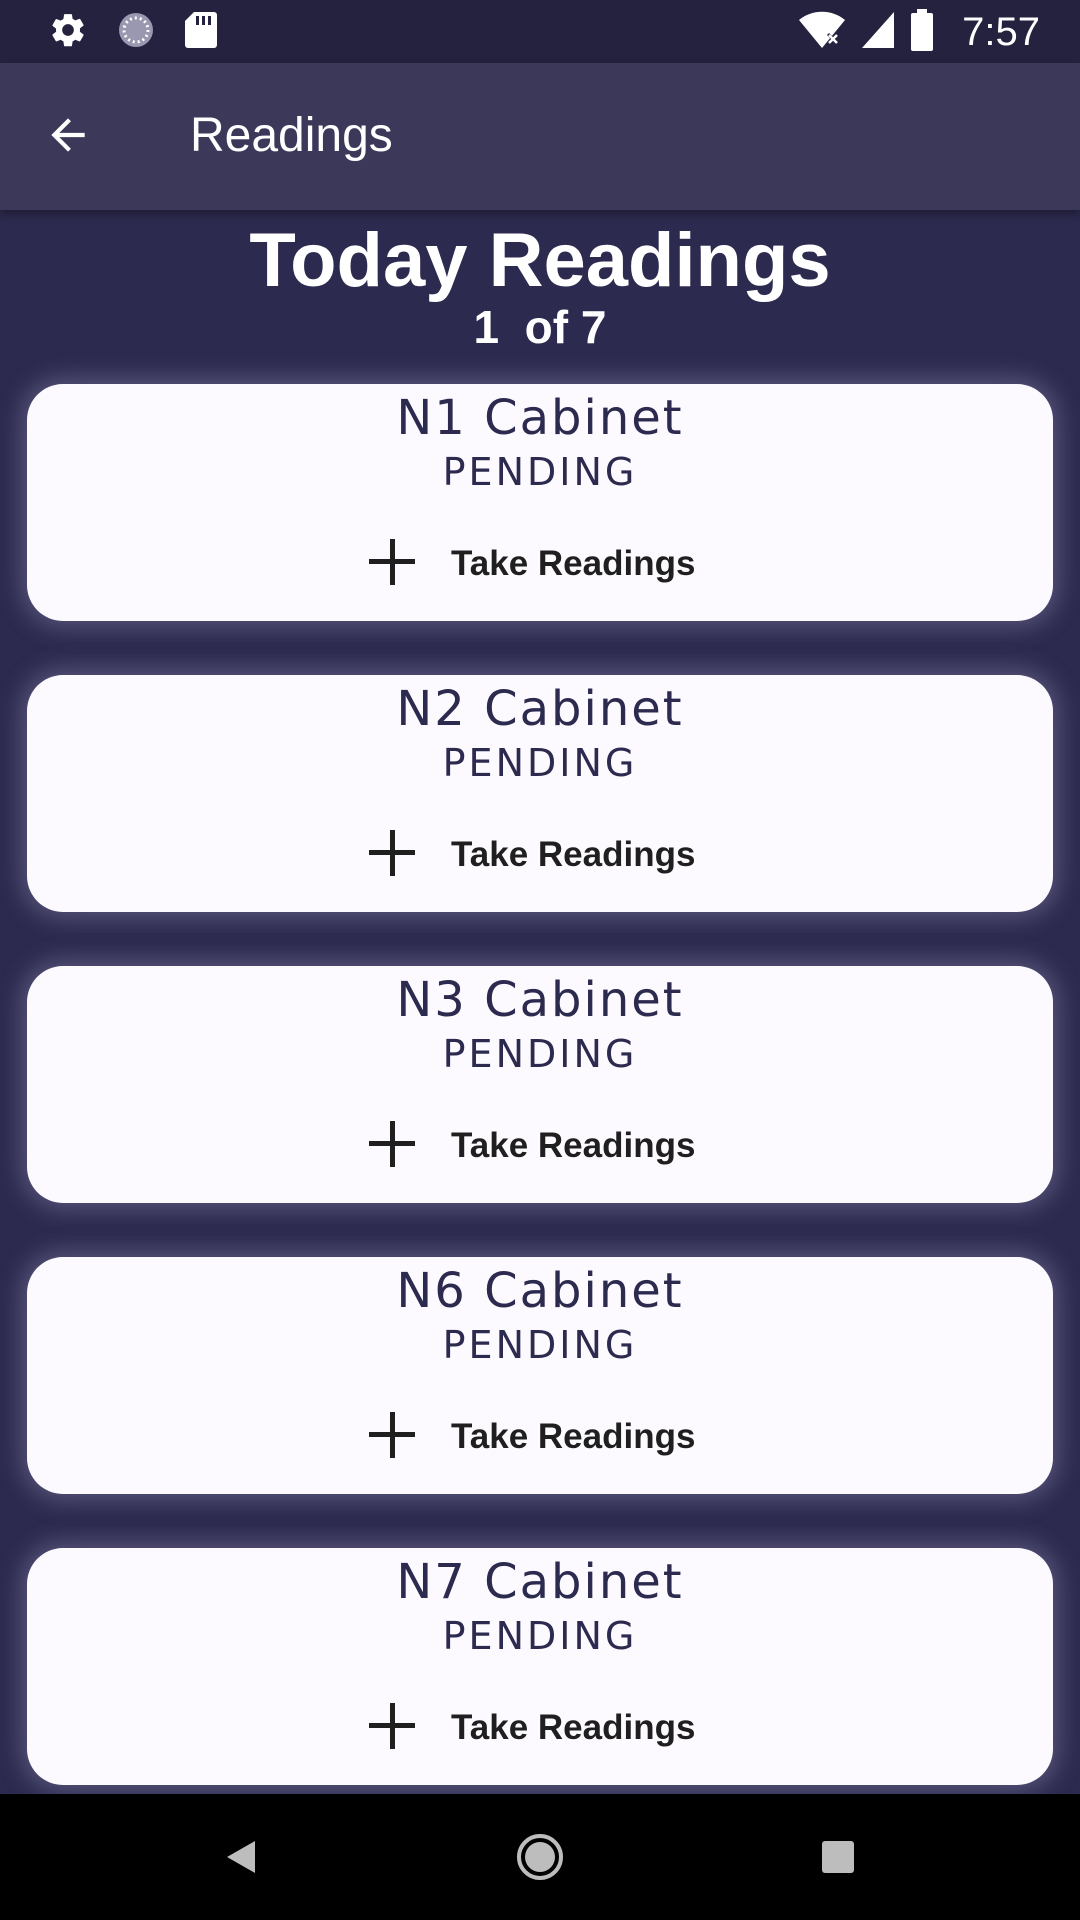  Describe the element at coordinates (540, 1084) in the screenshot. I see `cabinet-card: N3 Cabinet PENDING Take Readings` at that location.